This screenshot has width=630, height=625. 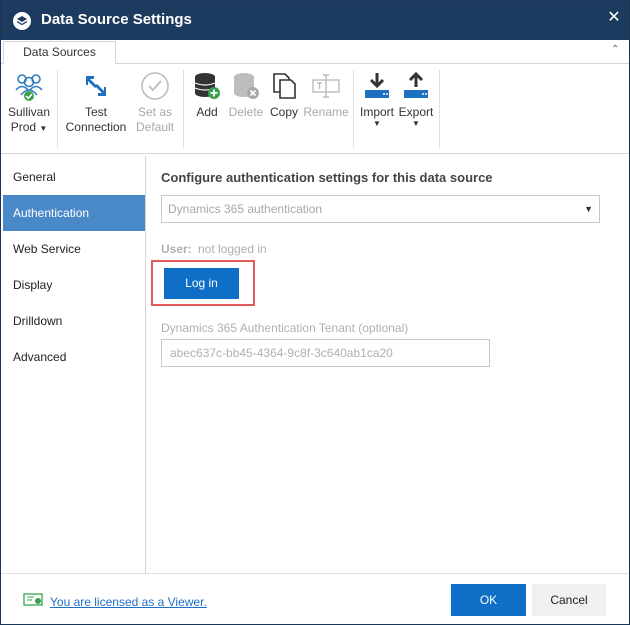 I want to click on sidebar-item-authentication: Authentication, so click(x=74, y=213).